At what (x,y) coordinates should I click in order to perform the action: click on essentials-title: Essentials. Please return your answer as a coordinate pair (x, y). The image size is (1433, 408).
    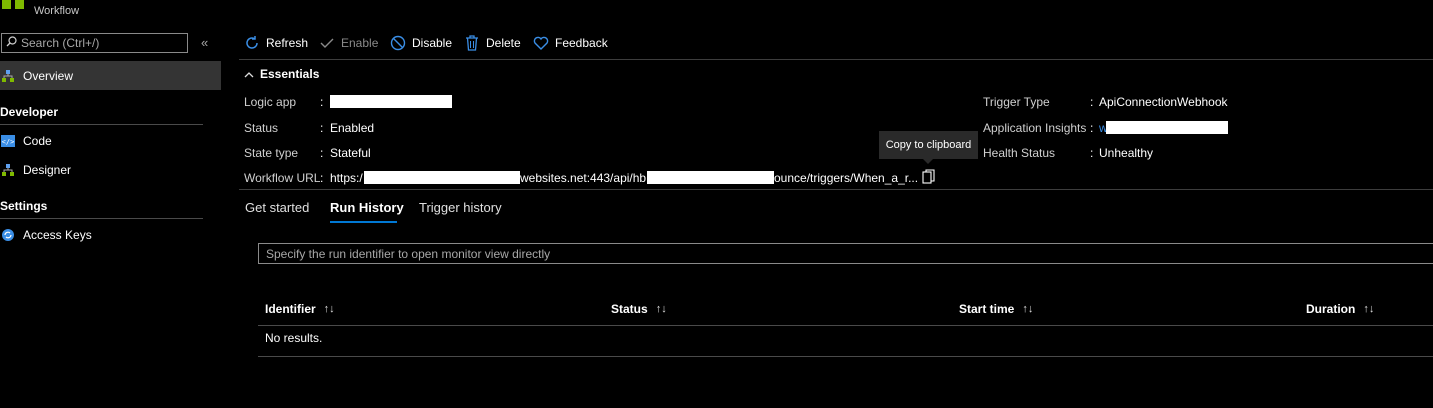
    Looking at the image, I should click on (290, 74).